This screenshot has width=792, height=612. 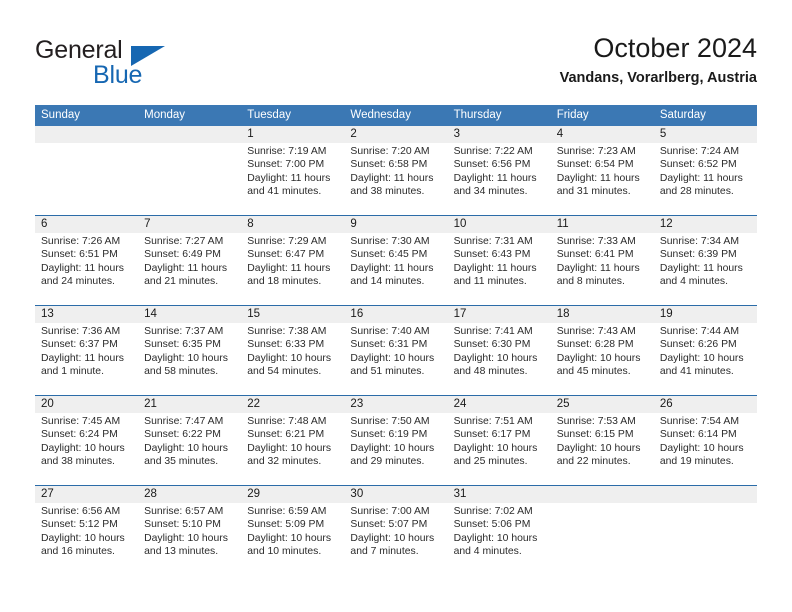 What do you see at coordinates (250, 134) in the screenshot?
I see `day-number: 1` at bounding box center [250, 134].